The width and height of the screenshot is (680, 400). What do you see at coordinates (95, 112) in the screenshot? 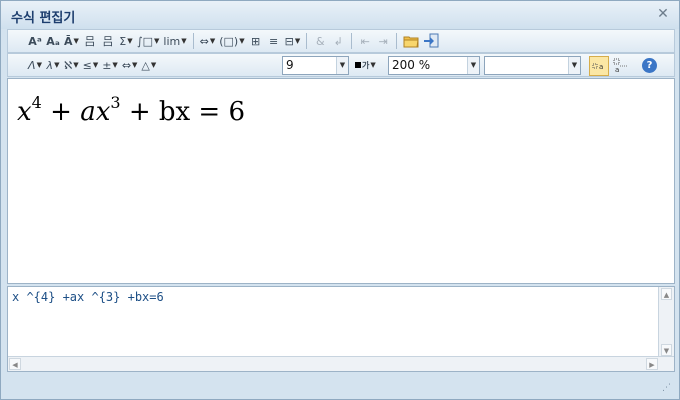
I see `formula-term-ax: ax` at bounding box center [95, 112].